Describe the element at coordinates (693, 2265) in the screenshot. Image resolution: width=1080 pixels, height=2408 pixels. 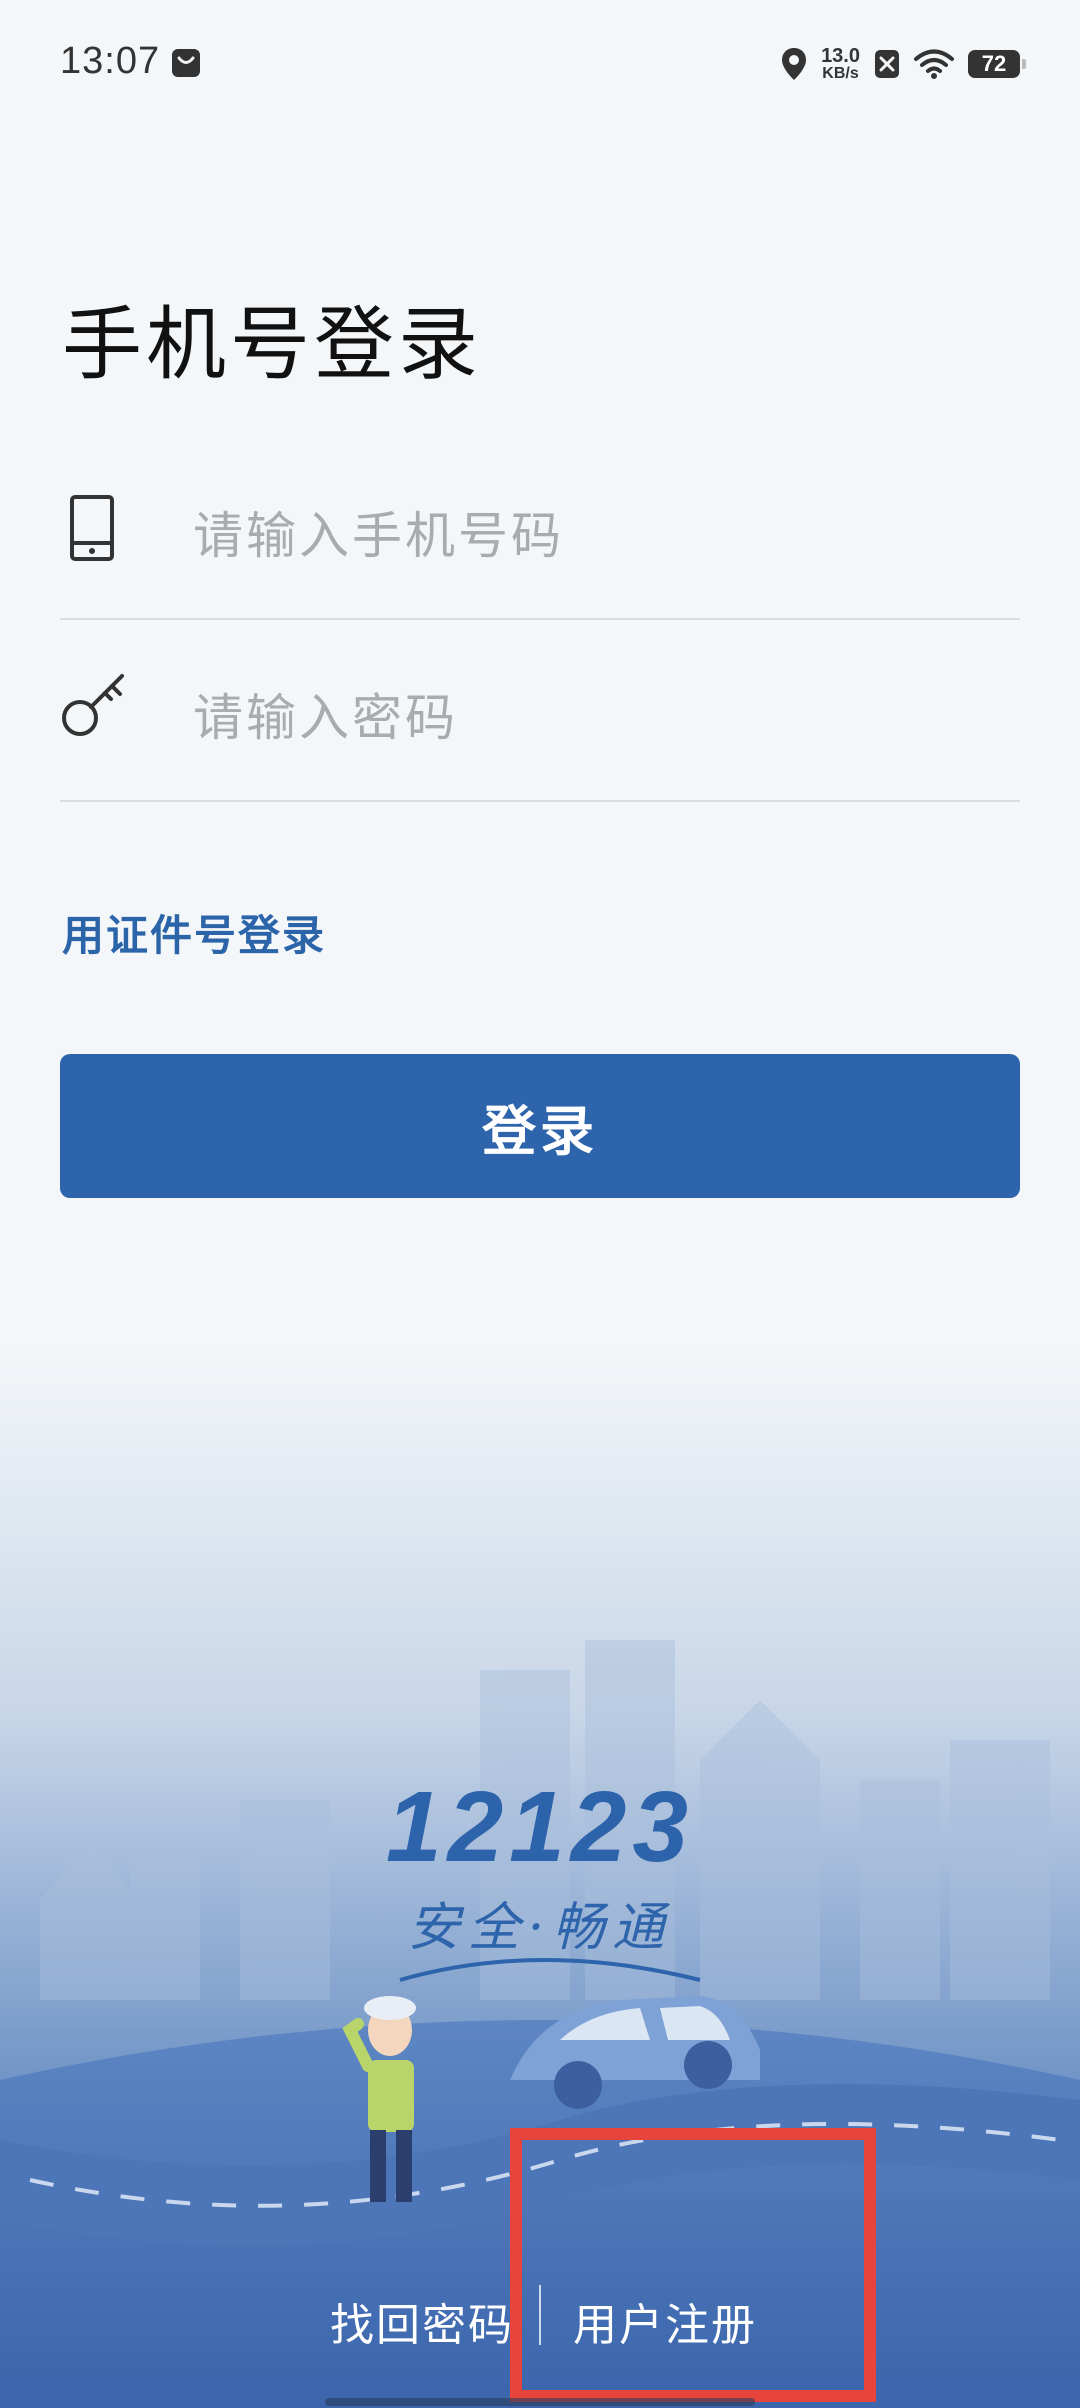
I see `register-highlight-box` at that location.